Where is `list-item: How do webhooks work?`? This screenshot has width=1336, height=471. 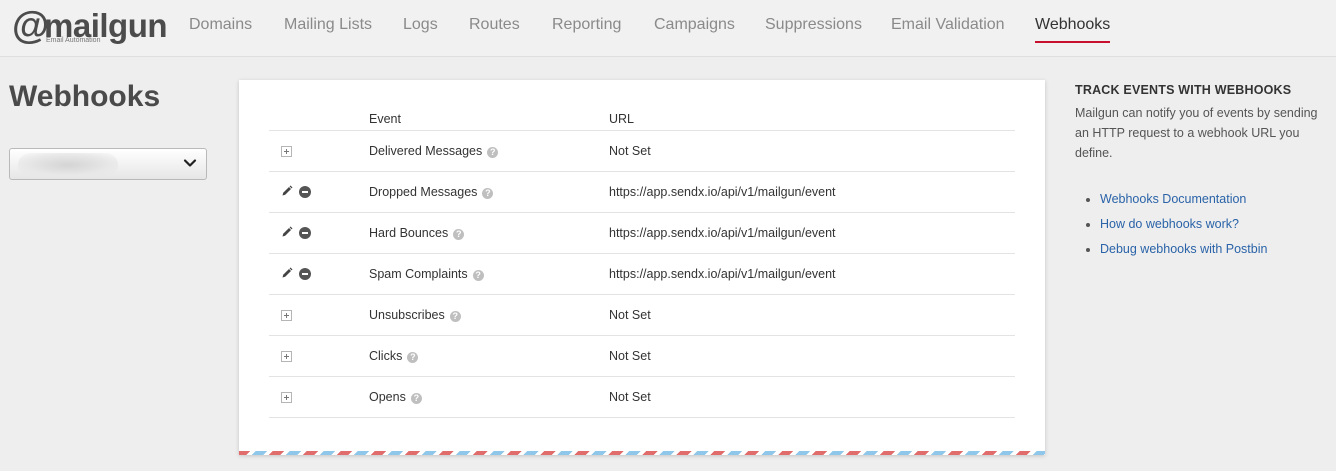
list-item: How do webhooks work? is located at coordinates (1212, 224).